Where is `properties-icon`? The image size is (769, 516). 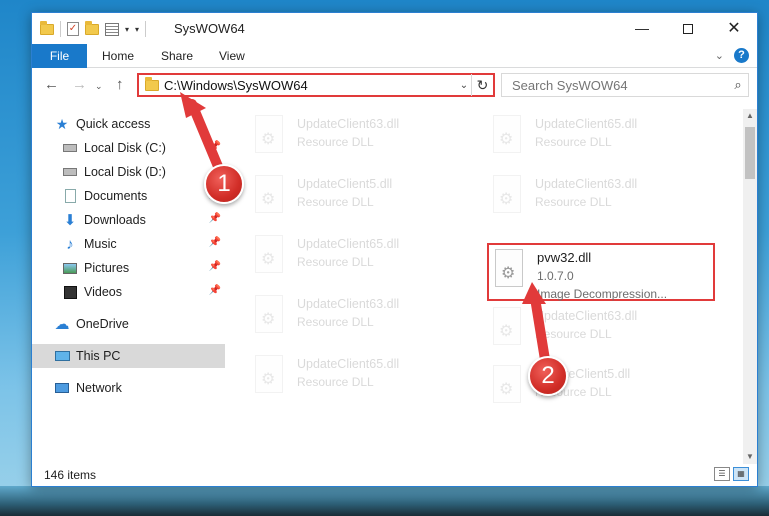
properties-icon is located at coordinates (112, 29).